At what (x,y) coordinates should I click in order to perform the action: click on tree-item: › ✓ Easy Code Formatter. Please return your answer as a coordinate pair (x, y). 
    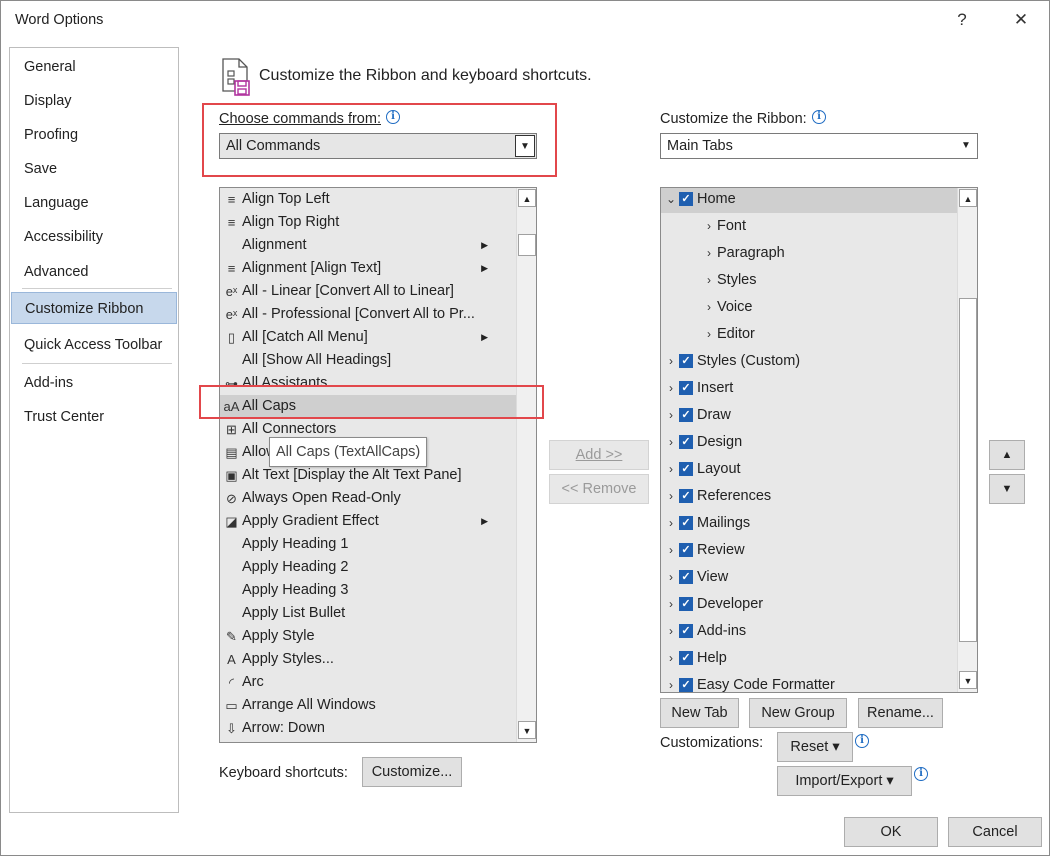
    Looking at the image, I should click on (809, 682).